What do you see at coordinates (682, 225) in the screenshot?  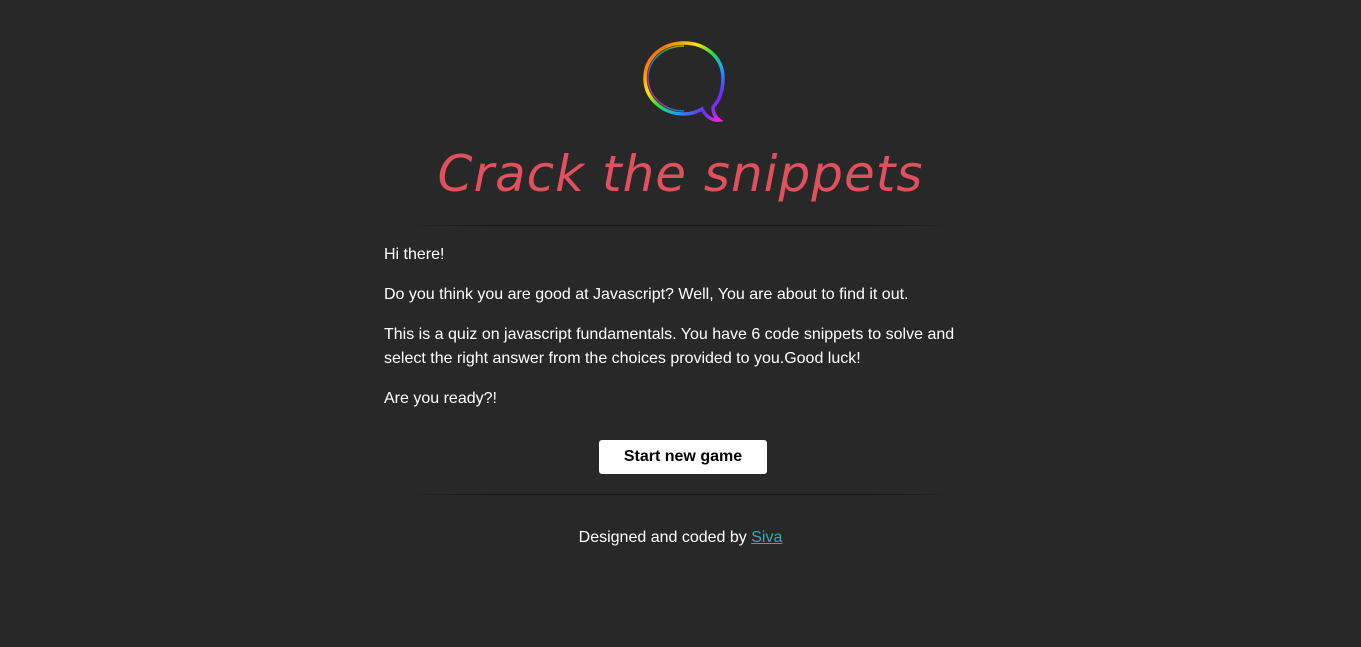 I see `top-divider` at bounding box center [682, 225].